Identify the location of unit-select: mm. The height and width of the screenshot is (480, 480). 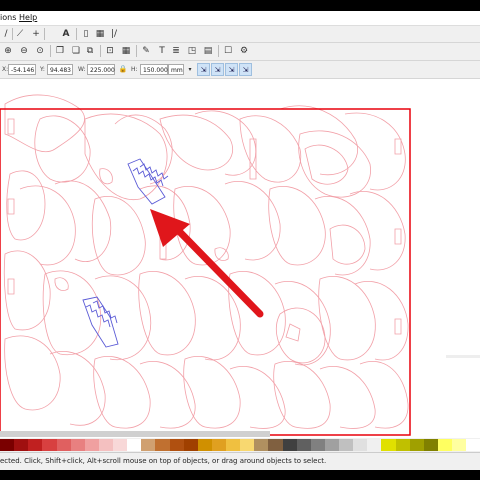
(176, 69).